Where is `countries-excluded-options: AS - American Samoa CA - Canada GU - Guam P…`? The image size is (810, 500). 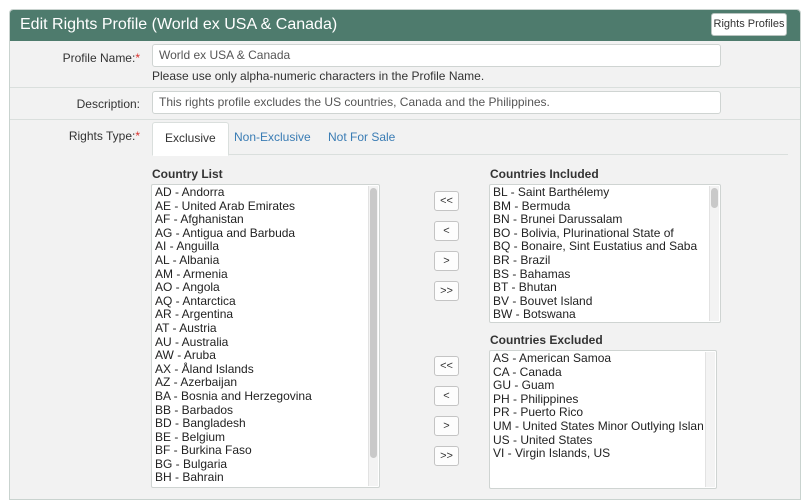
countries-excluded-options: AS - American Samoa CA - Canada GU - Guam P… is located at coordinates (597, 419).